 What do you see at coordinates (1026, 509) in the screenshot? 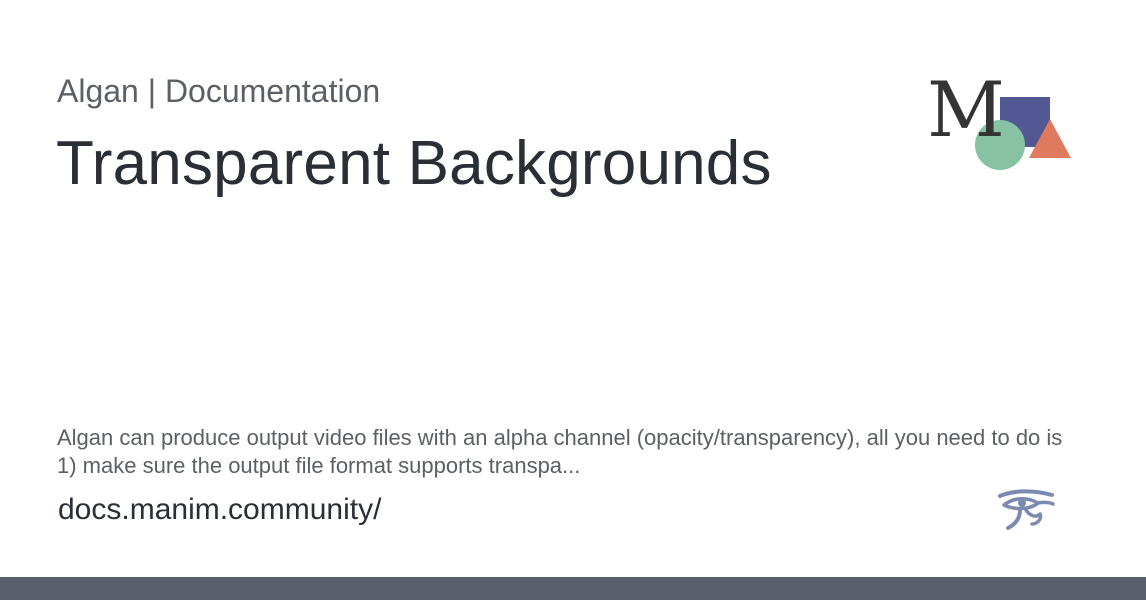
I see `eye-of-horus-icon` at bounding box center [1026, 509].